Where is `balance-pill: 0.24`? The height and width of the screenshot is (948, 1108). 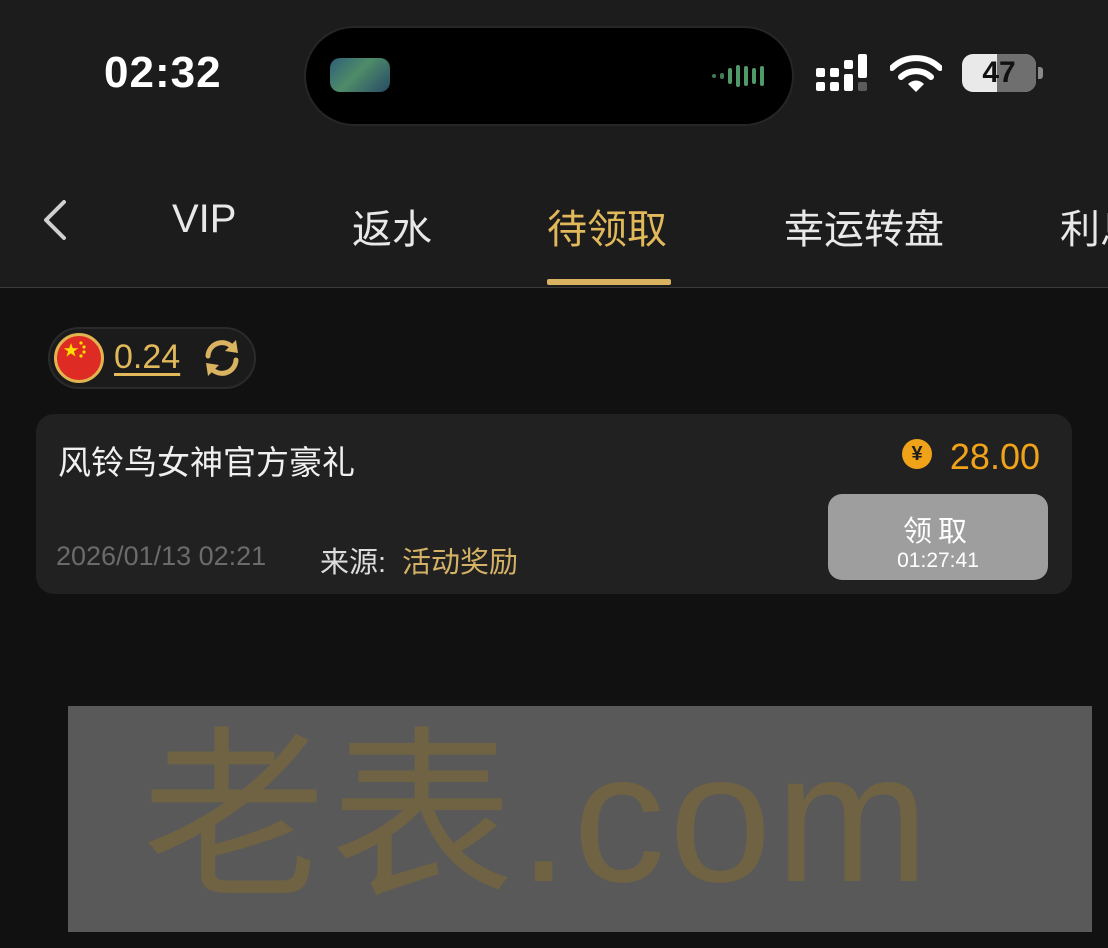
balance-pill: 0.24 is located at coordinates (152, 358).